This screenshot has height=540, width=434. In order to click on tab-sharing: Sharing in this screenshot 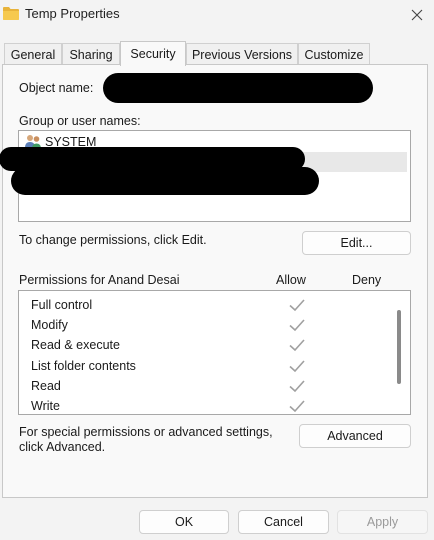, I will do `click(91, 54)`.